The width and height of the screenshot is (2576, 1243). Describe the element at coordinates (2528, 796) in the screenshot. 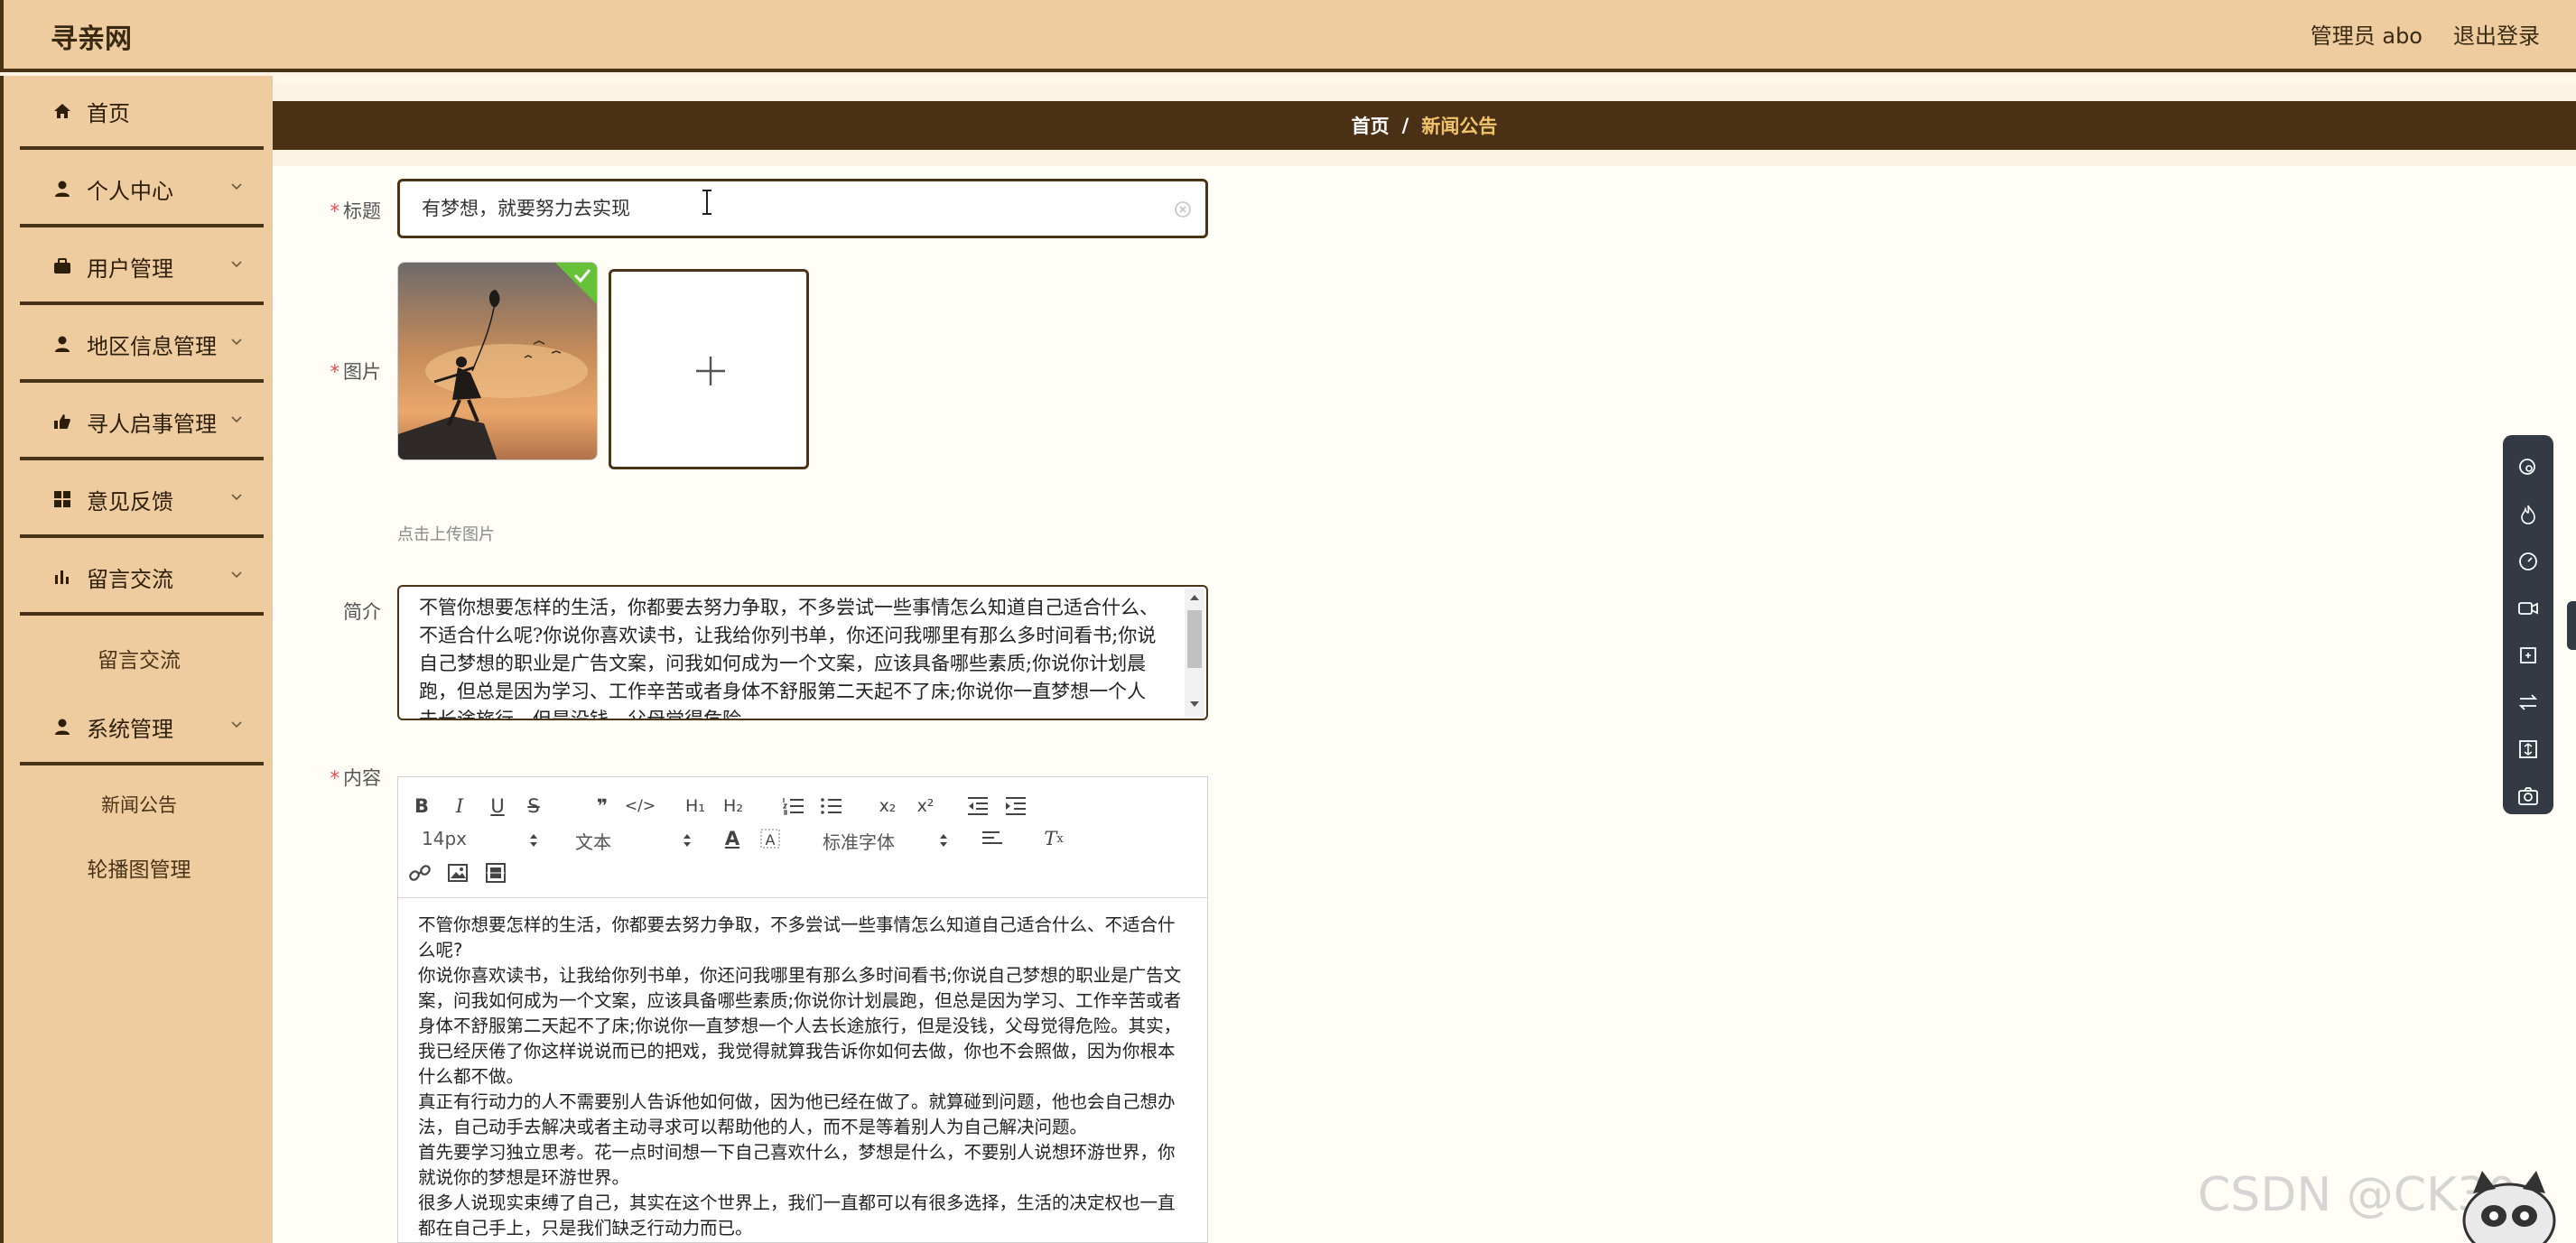

I see `camera-icon` at that location.